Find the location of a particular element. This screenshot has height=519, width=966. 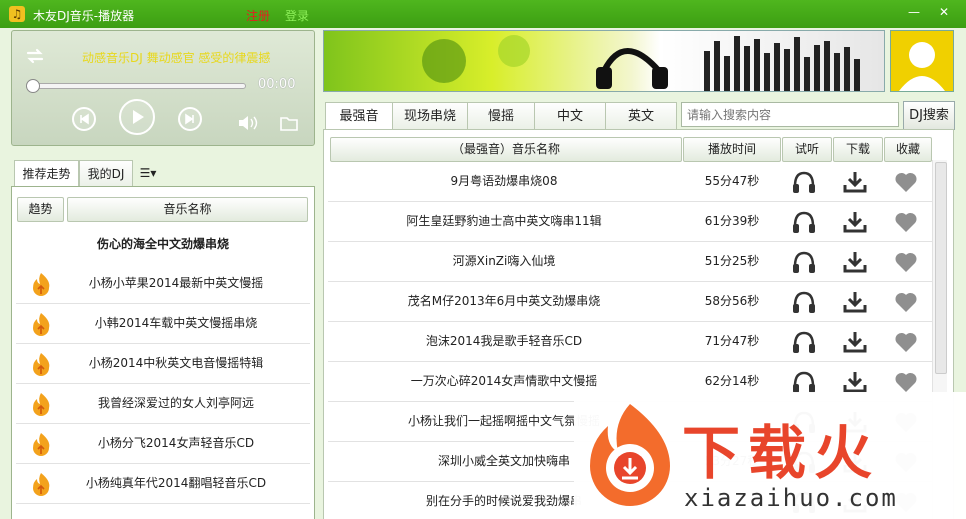

table-row: 9月粤语劲爆串烧08 55分47秒 is located at coordinates (630, 182).